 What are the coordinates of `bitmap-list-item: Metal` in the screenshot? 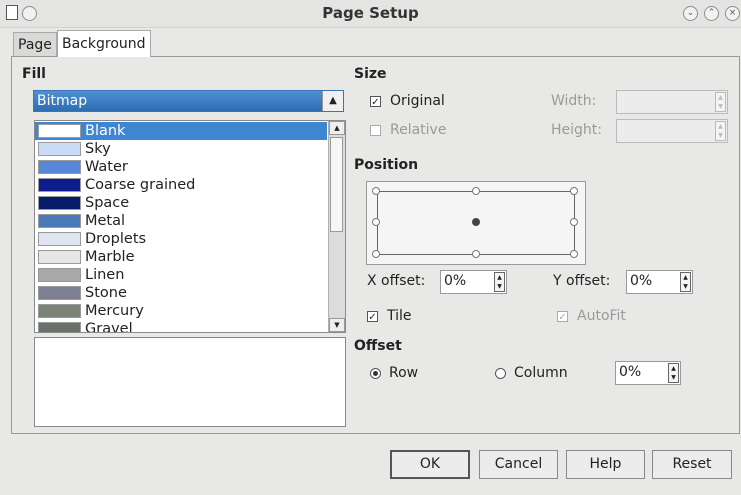 It's located at (181, 221).